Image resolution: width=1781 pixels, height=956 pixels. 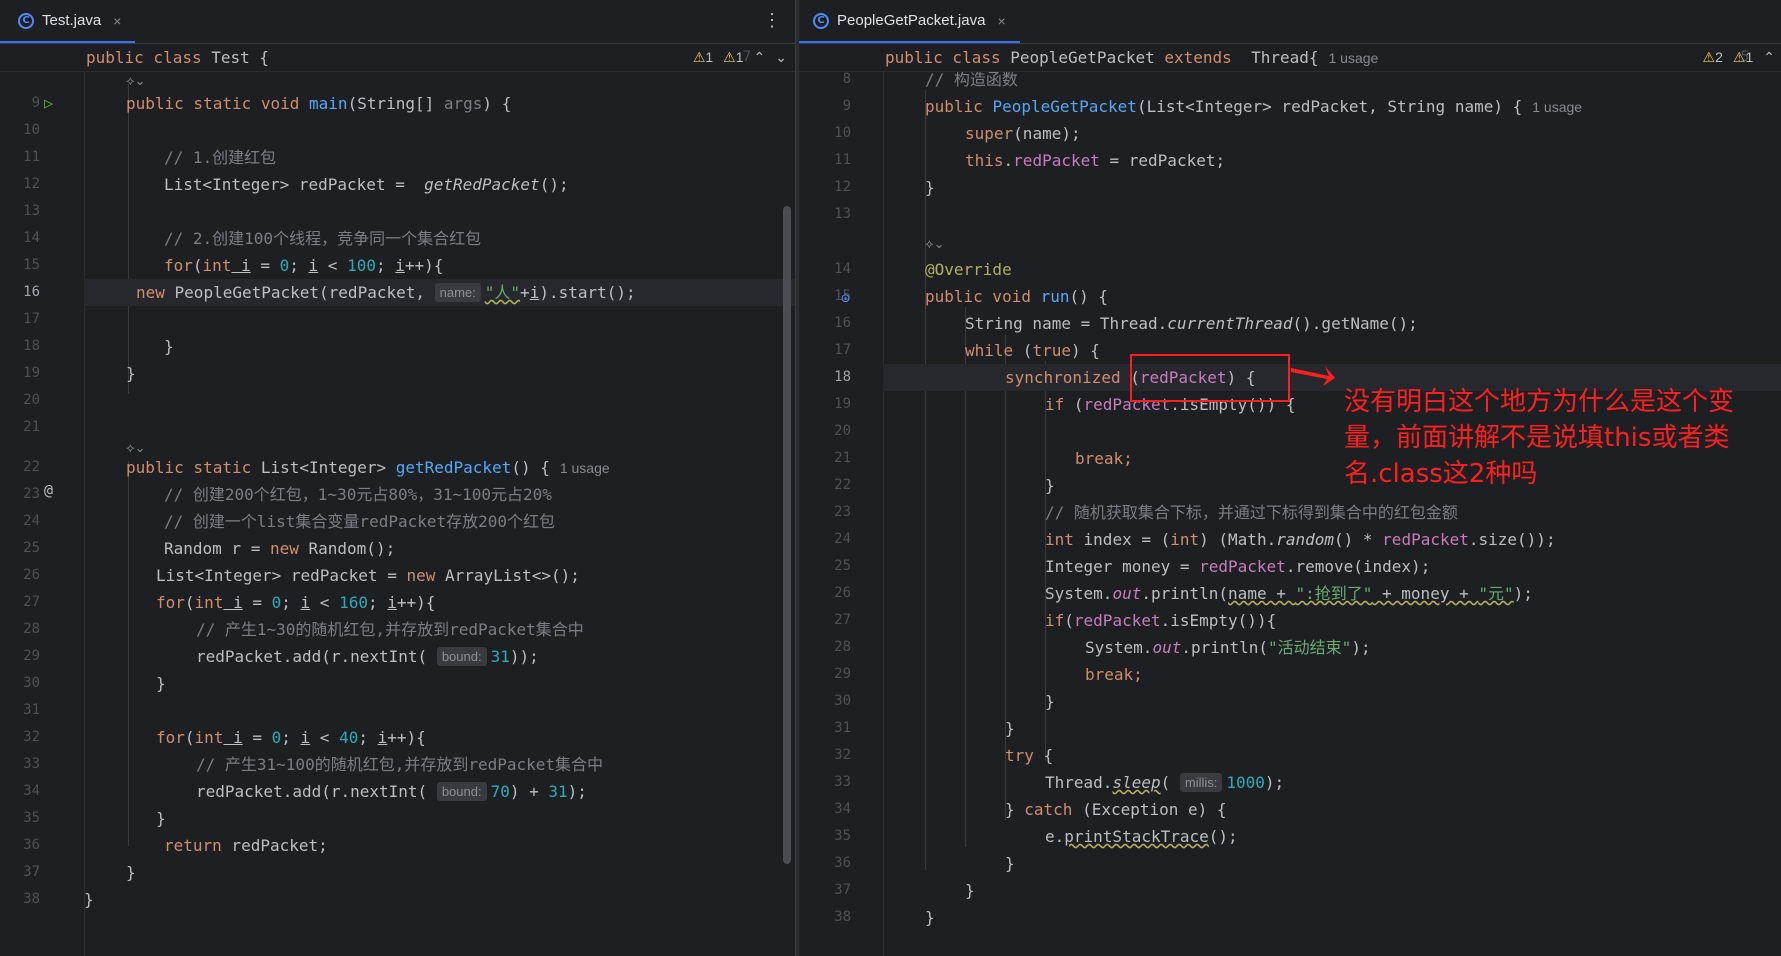 I want to click on annotation-highlight-box, so click(x=1210, y=378).